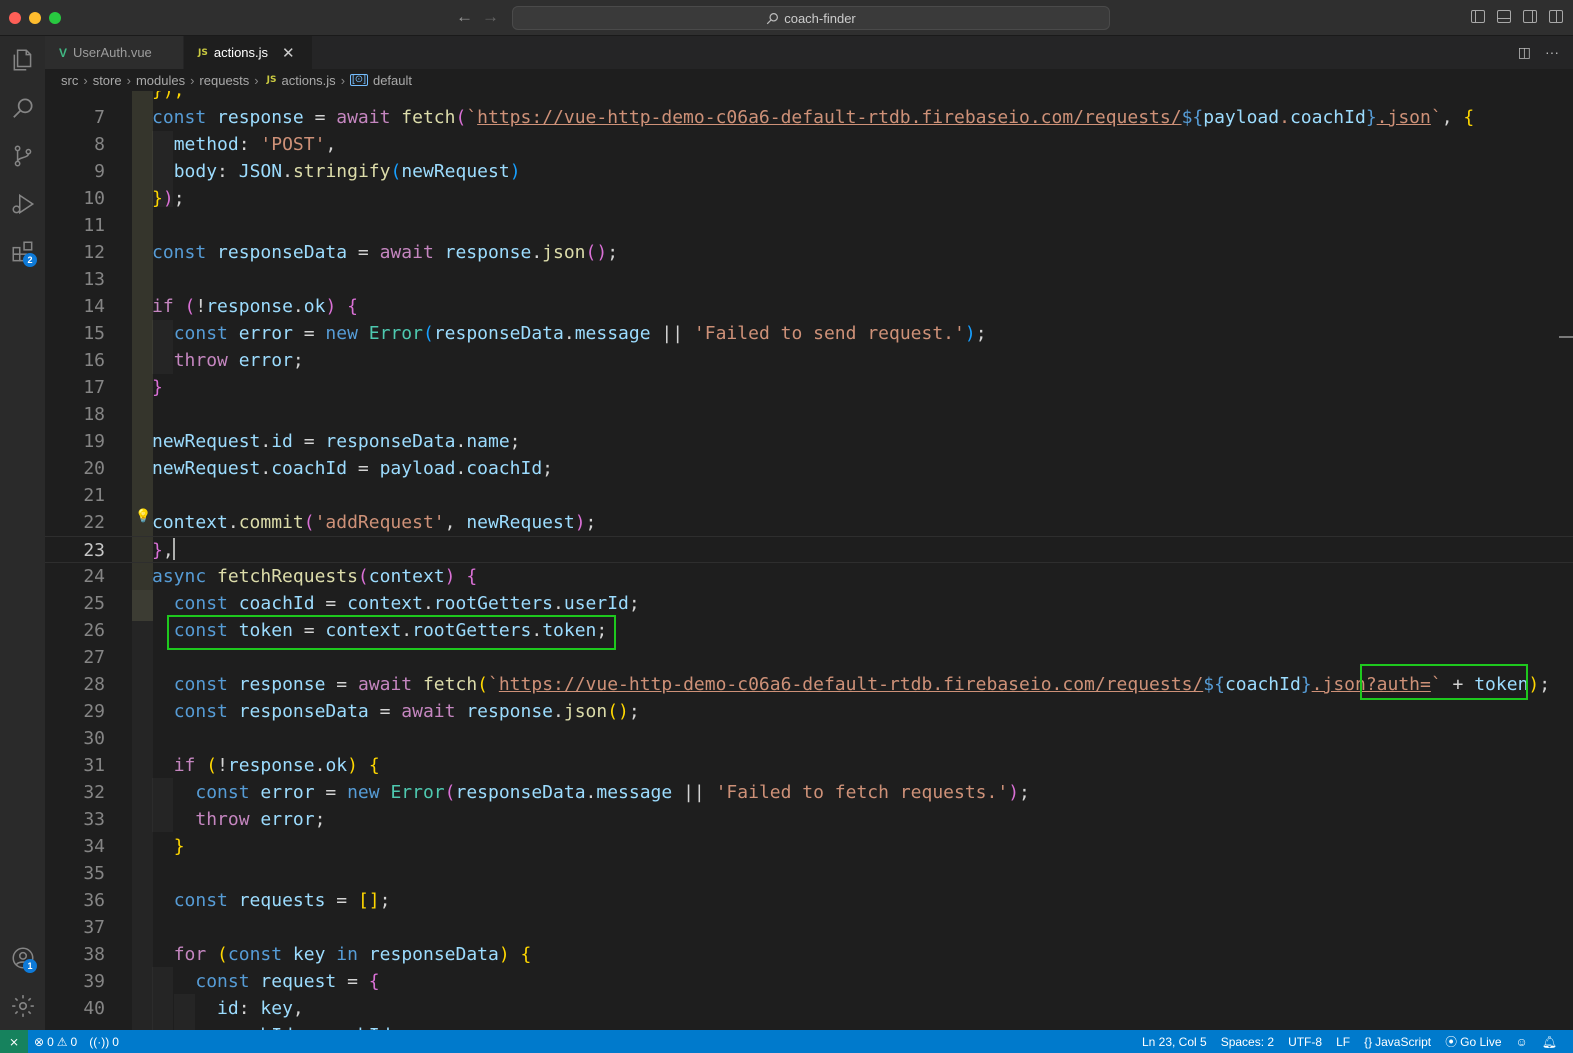 The image size is (1573, 1053). I want to click on eol-setting: LF, so click(1343, 1042).